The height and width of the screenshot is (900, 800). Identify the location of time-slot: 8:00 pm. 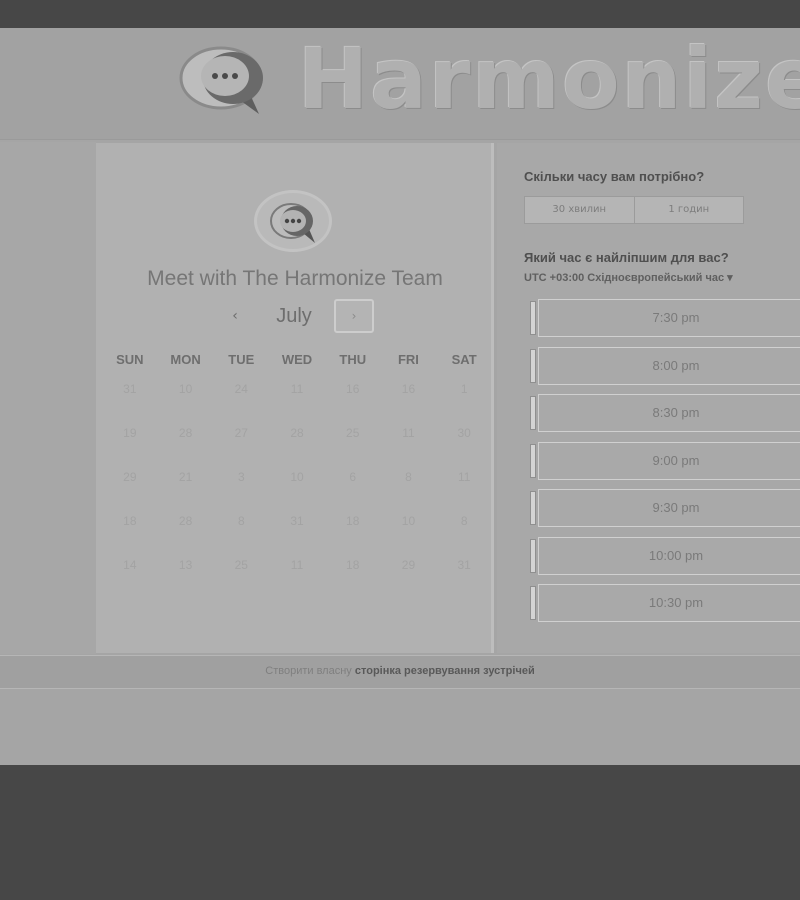
(662, 367).